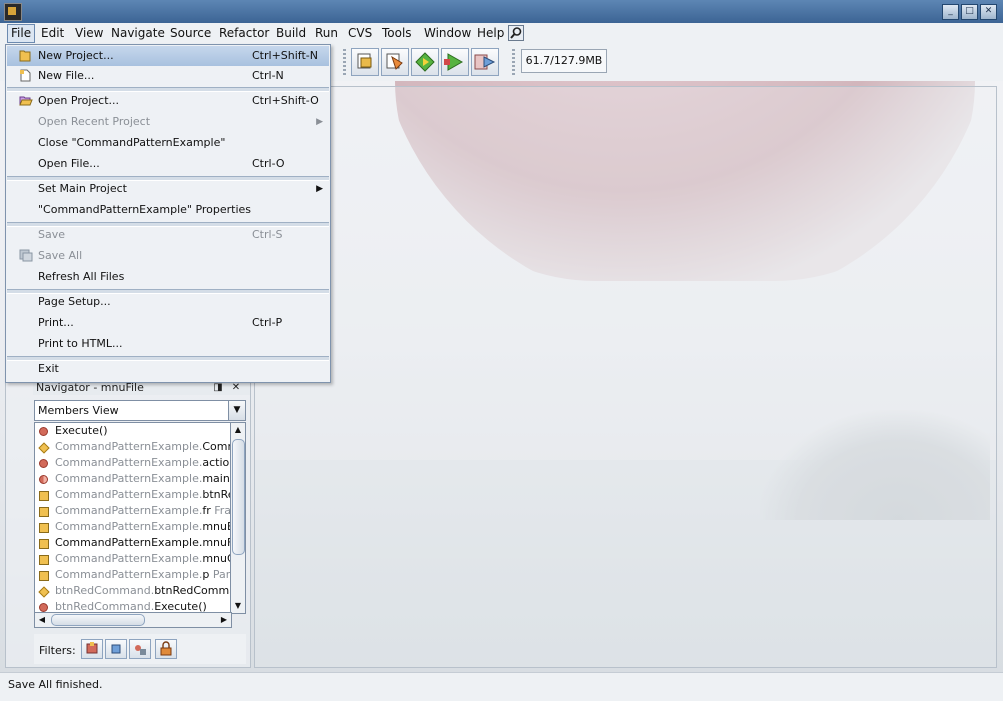  I want to click on static-method-icon, so click(43, 479).